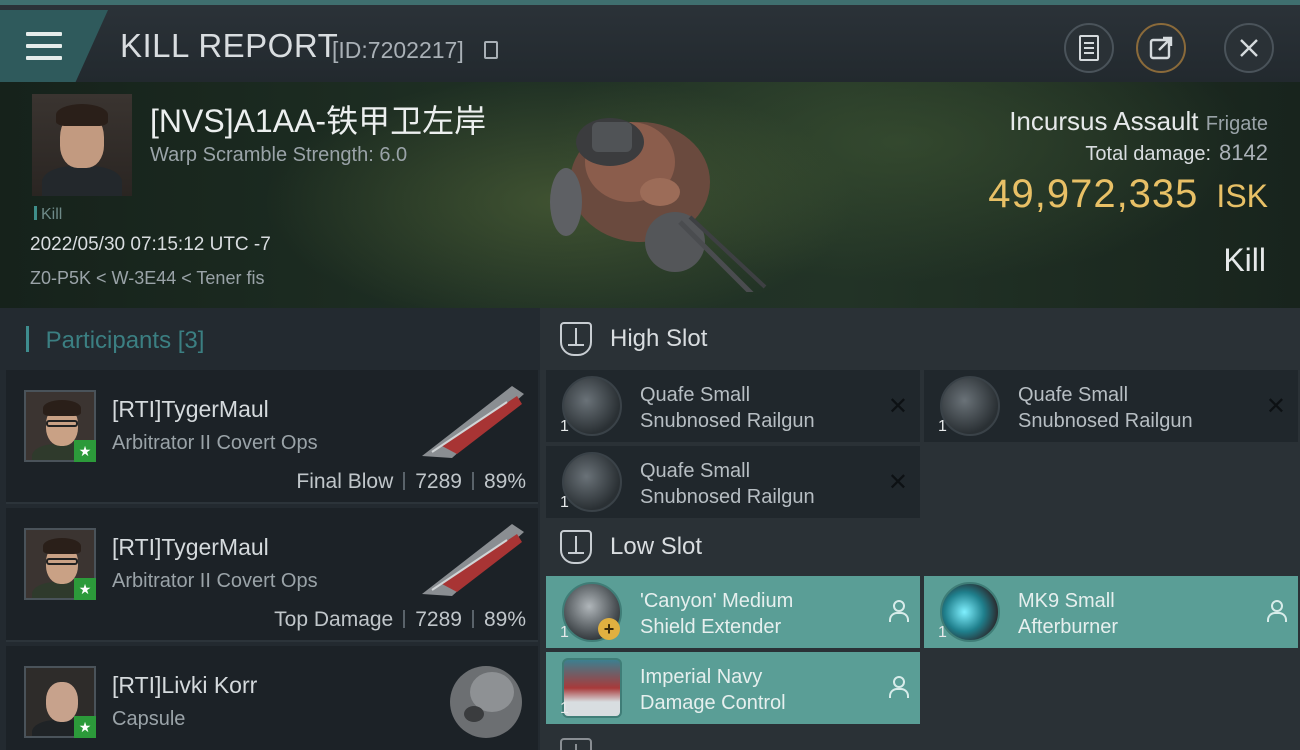 Image resolution: width=1300 pixels, height=750 pixels. I want to click on clipboard-button, so click(1089, 48).